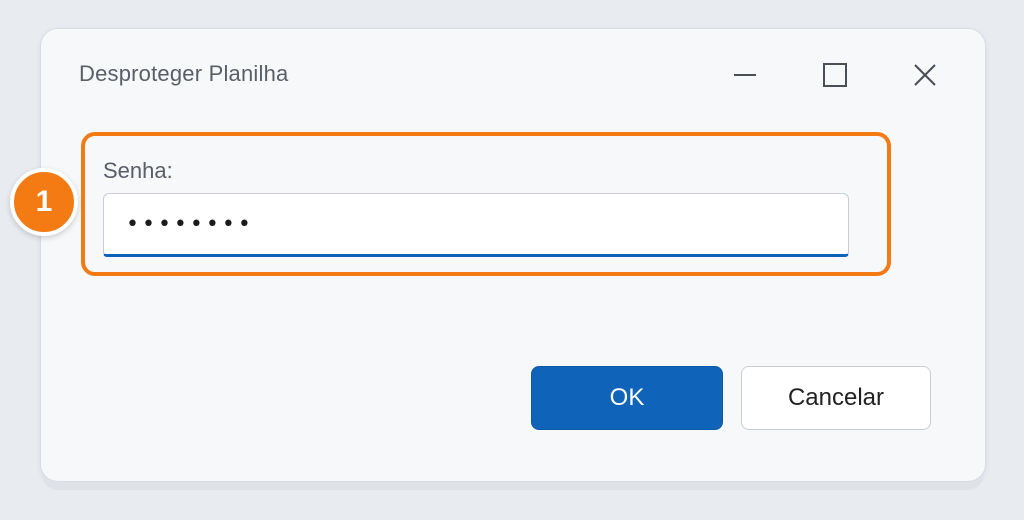  I want to click on password-masked-value: ••••••••, so click(190, 224).